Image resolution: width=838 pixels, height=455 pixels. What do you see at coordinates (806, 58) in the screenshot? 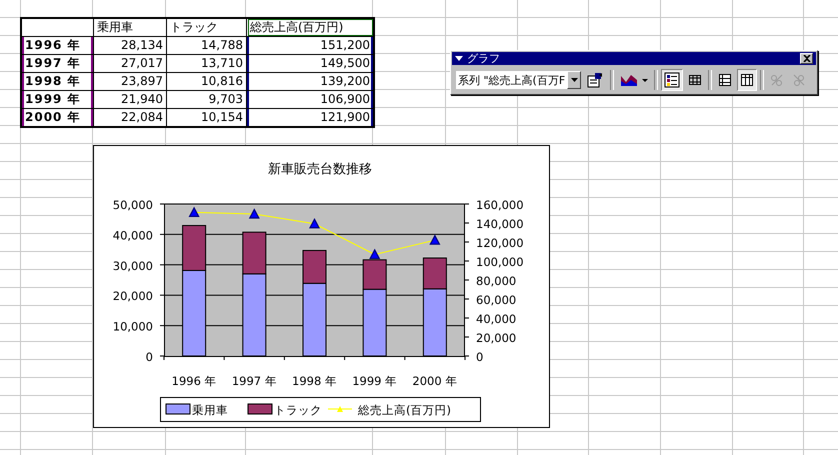
I see `close-button` at bounding box center [806, 58].